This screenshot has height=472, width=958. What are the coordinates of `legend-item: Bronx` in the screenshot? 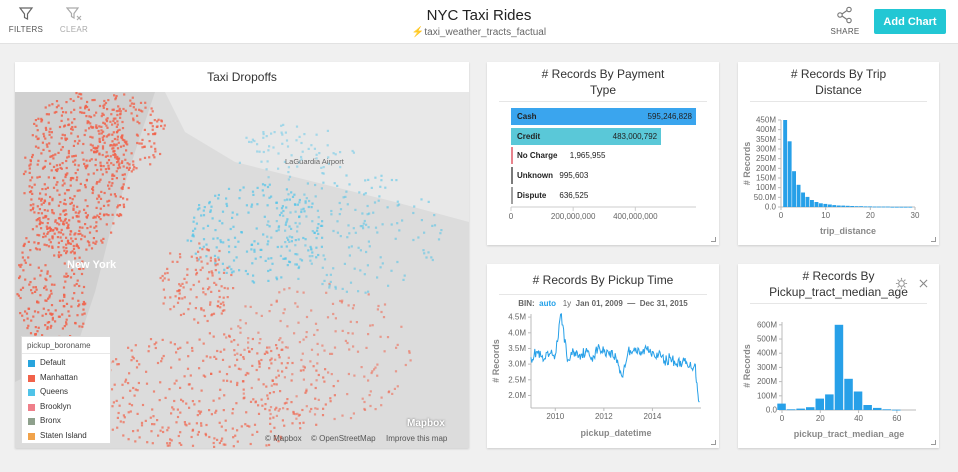 It's located at (66, 421).